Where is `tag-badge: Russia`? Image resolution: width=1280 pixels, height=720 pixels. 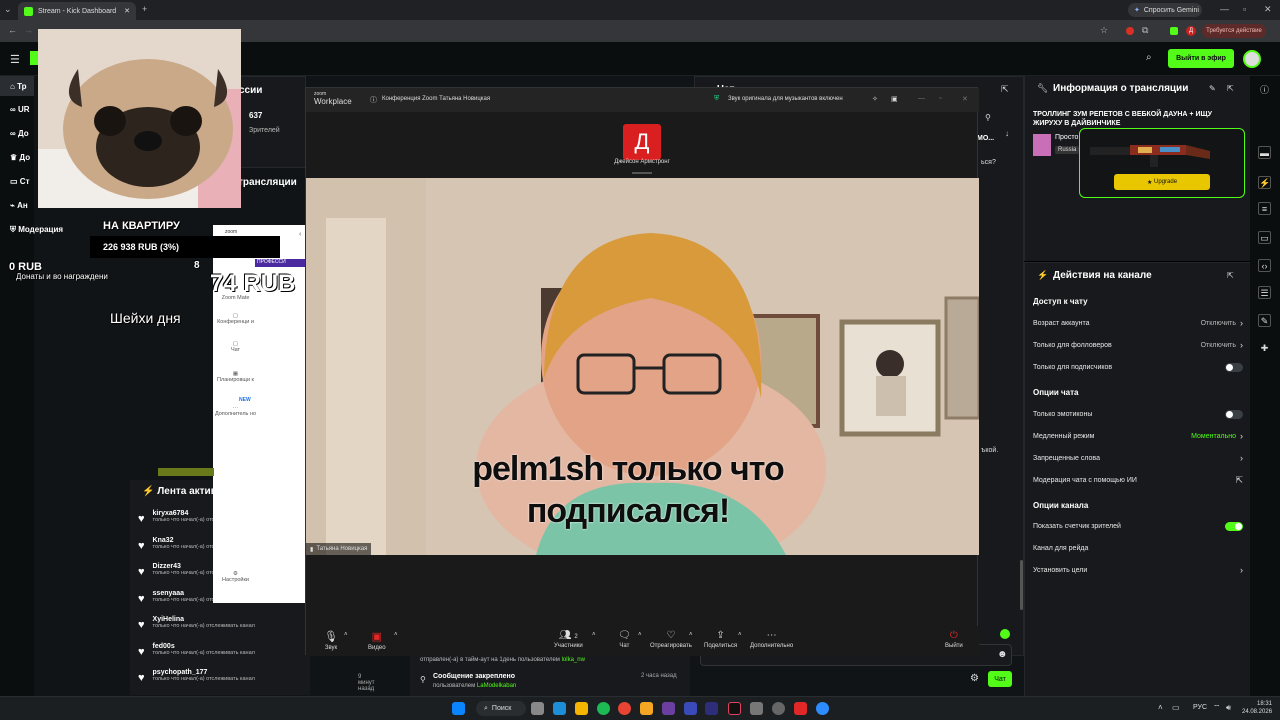
tag-badge: Russia is located at coordinates (1067, 150).